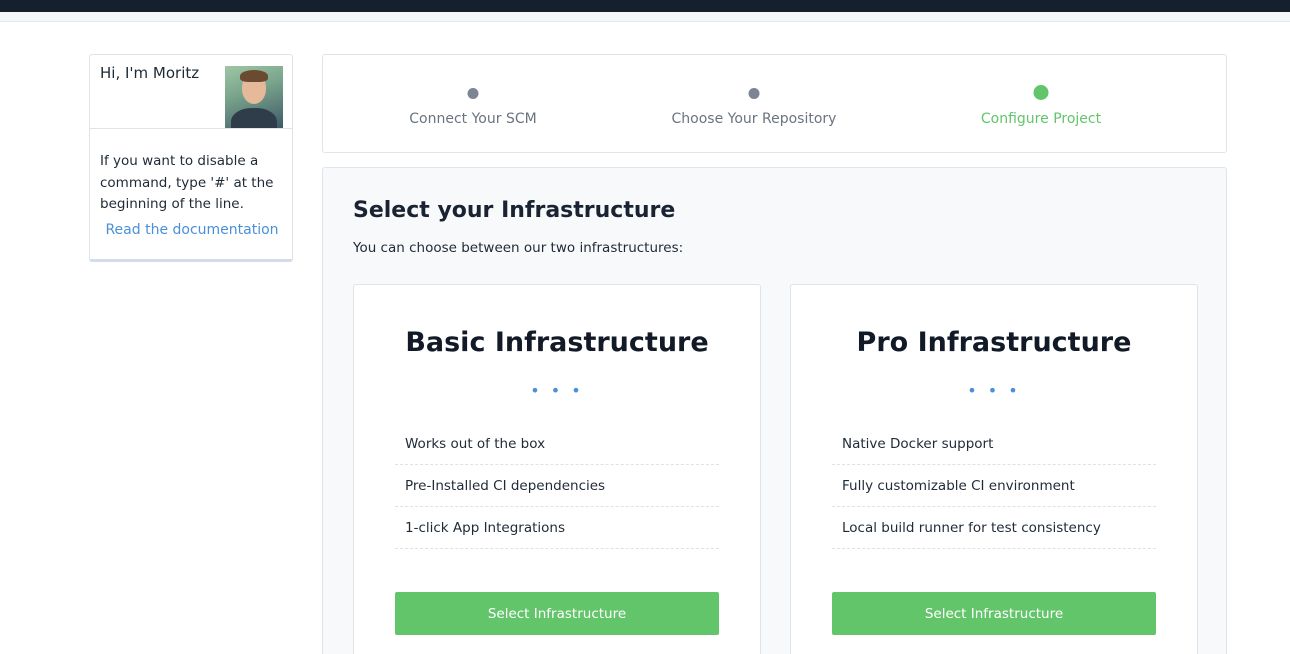 Image resolution: width=1290 pixels, height=654 pixels. What do you see at coordinates (994, 444) in the screenshot?
I see `feature-item: Native Docker support` at bounding box center [994, 444].